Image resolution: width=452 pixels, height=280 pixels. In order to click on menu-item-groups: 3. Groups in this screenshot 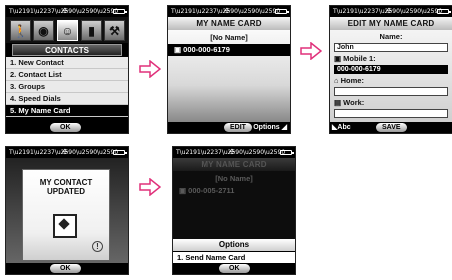, I will do `click(67, 87)`.